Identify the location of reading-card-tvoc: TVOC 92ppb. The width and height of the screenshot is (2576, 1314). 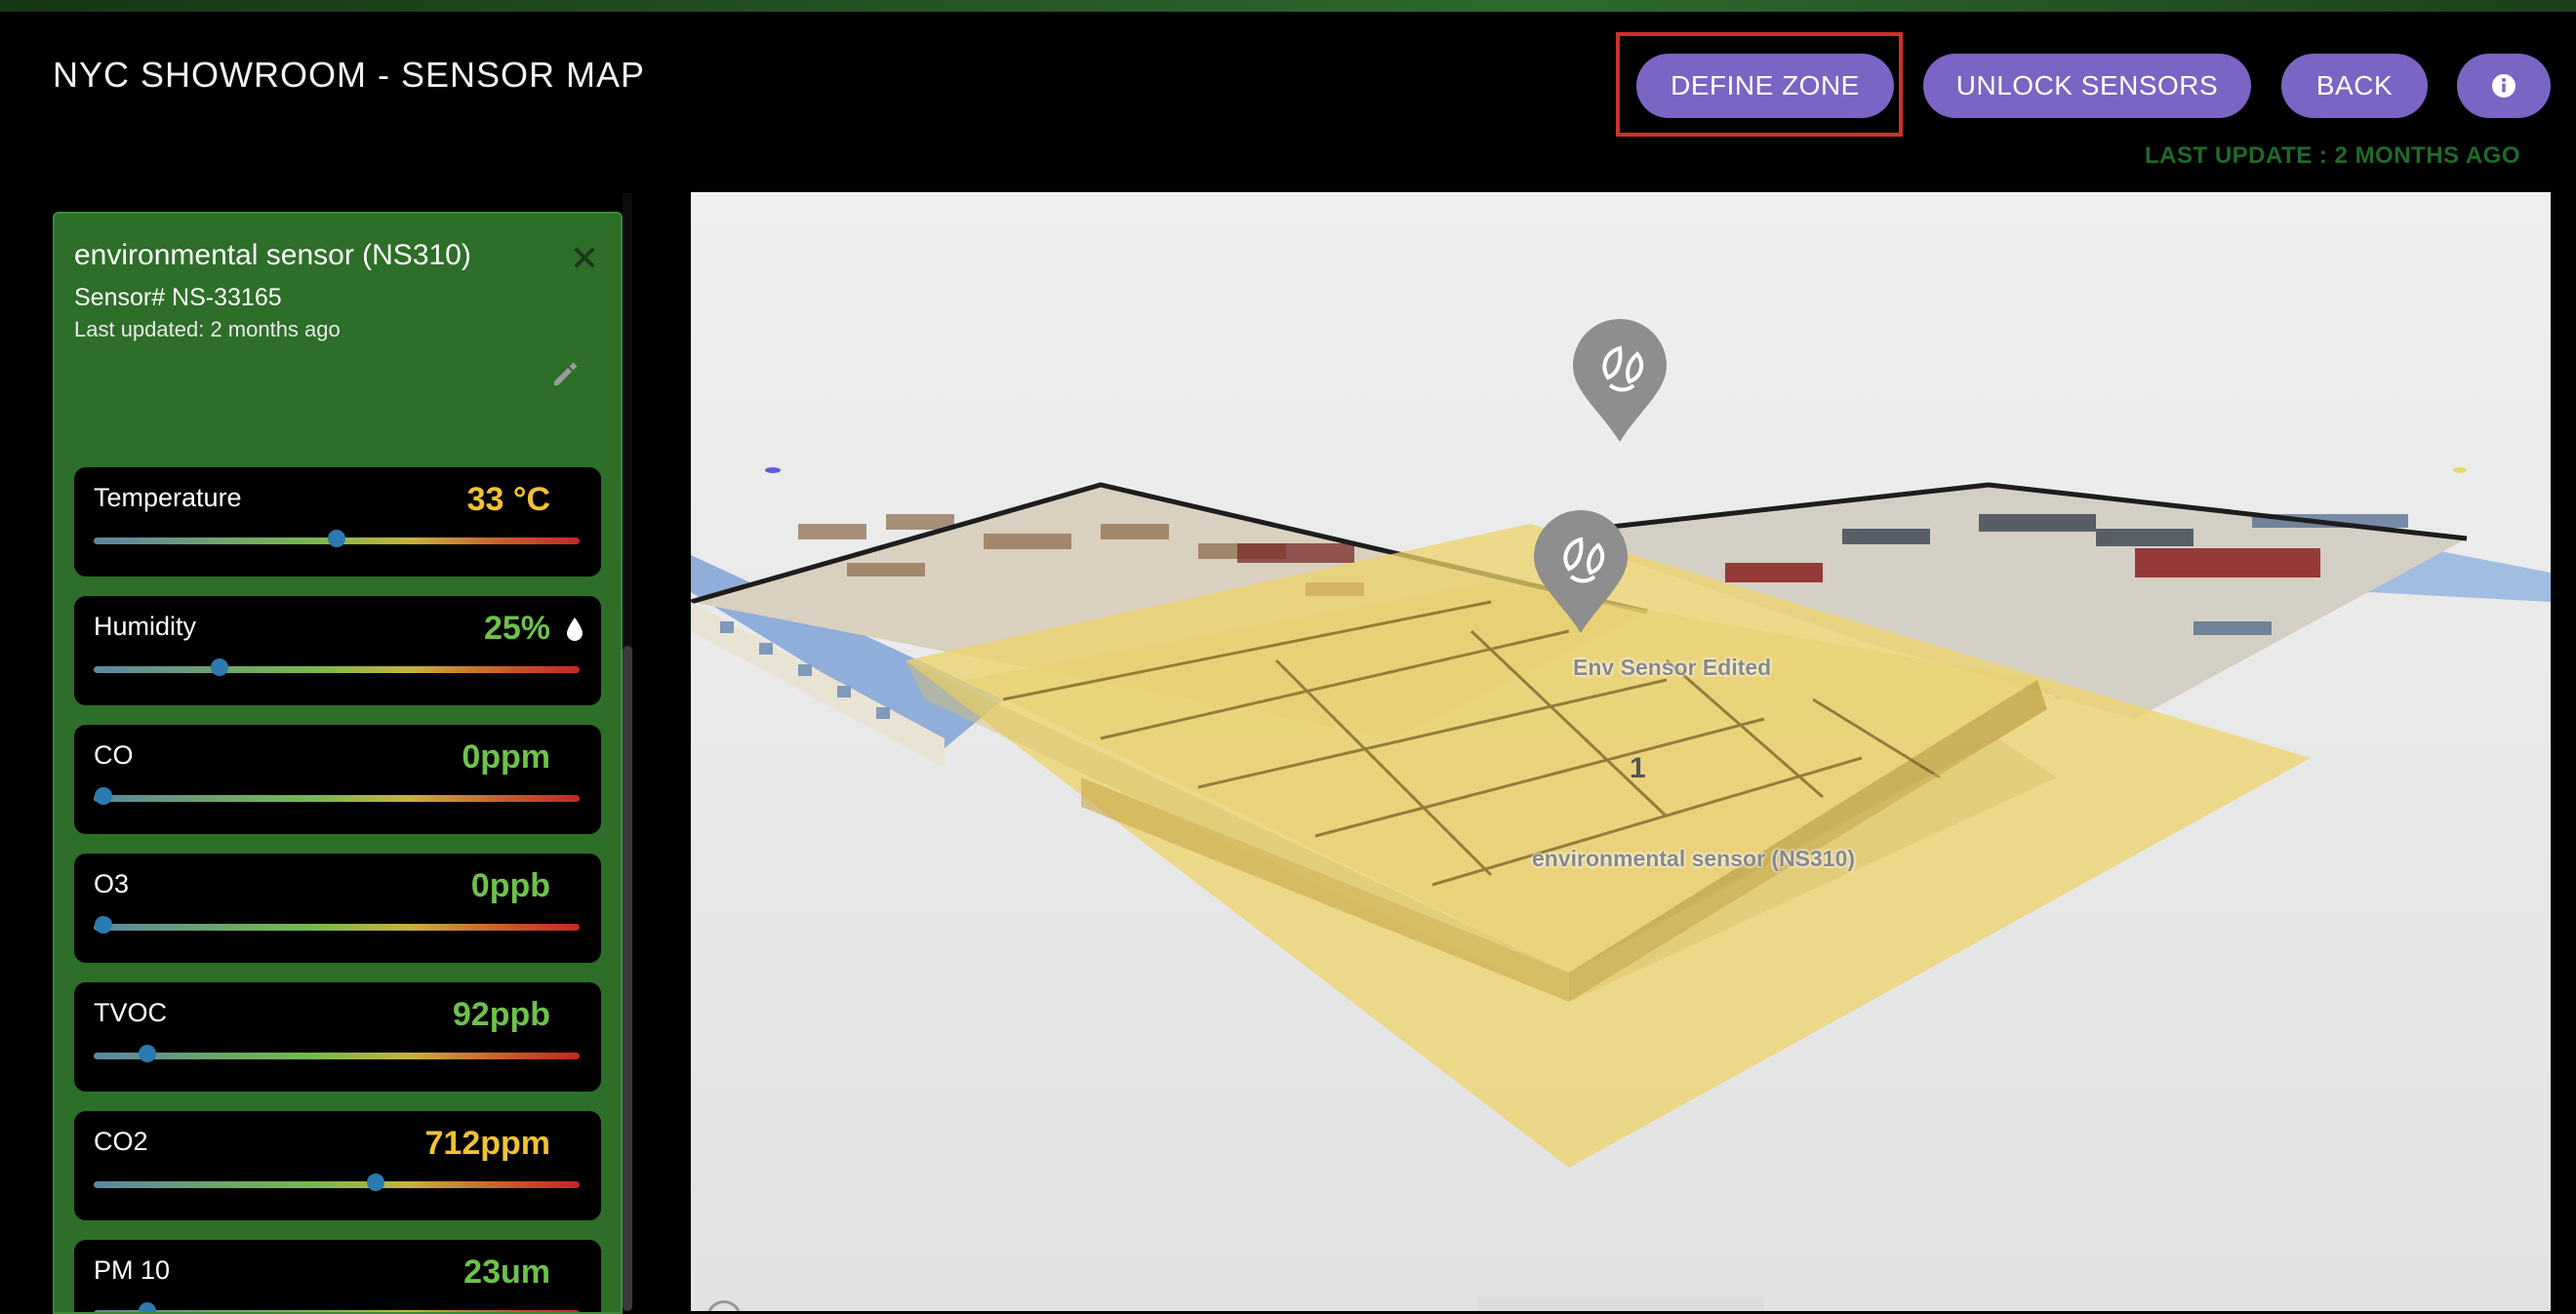
(337, 1037).